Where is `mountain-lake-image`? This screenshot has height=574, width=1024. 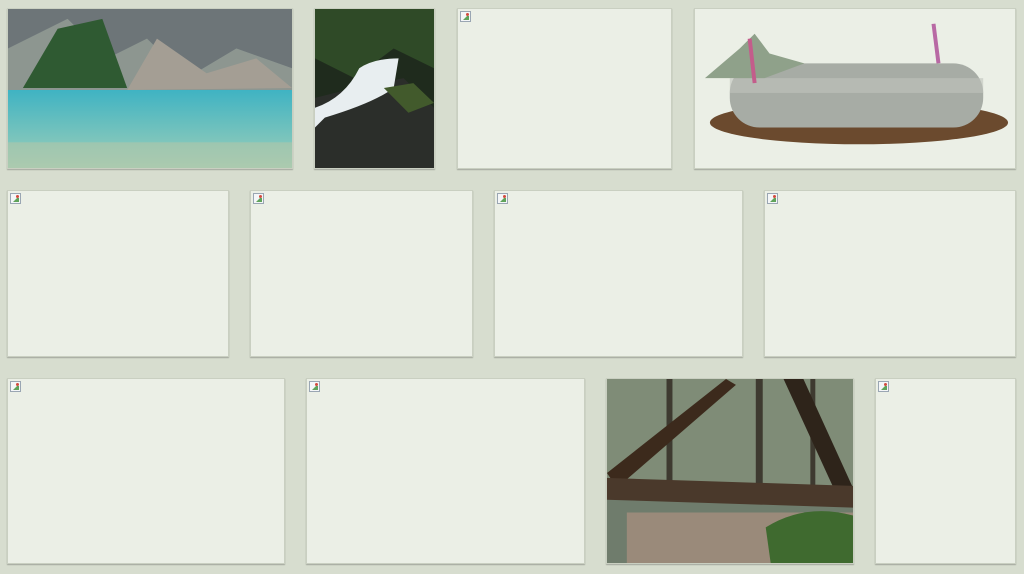
mountain-lake-image is located at coordinates (150, 88).